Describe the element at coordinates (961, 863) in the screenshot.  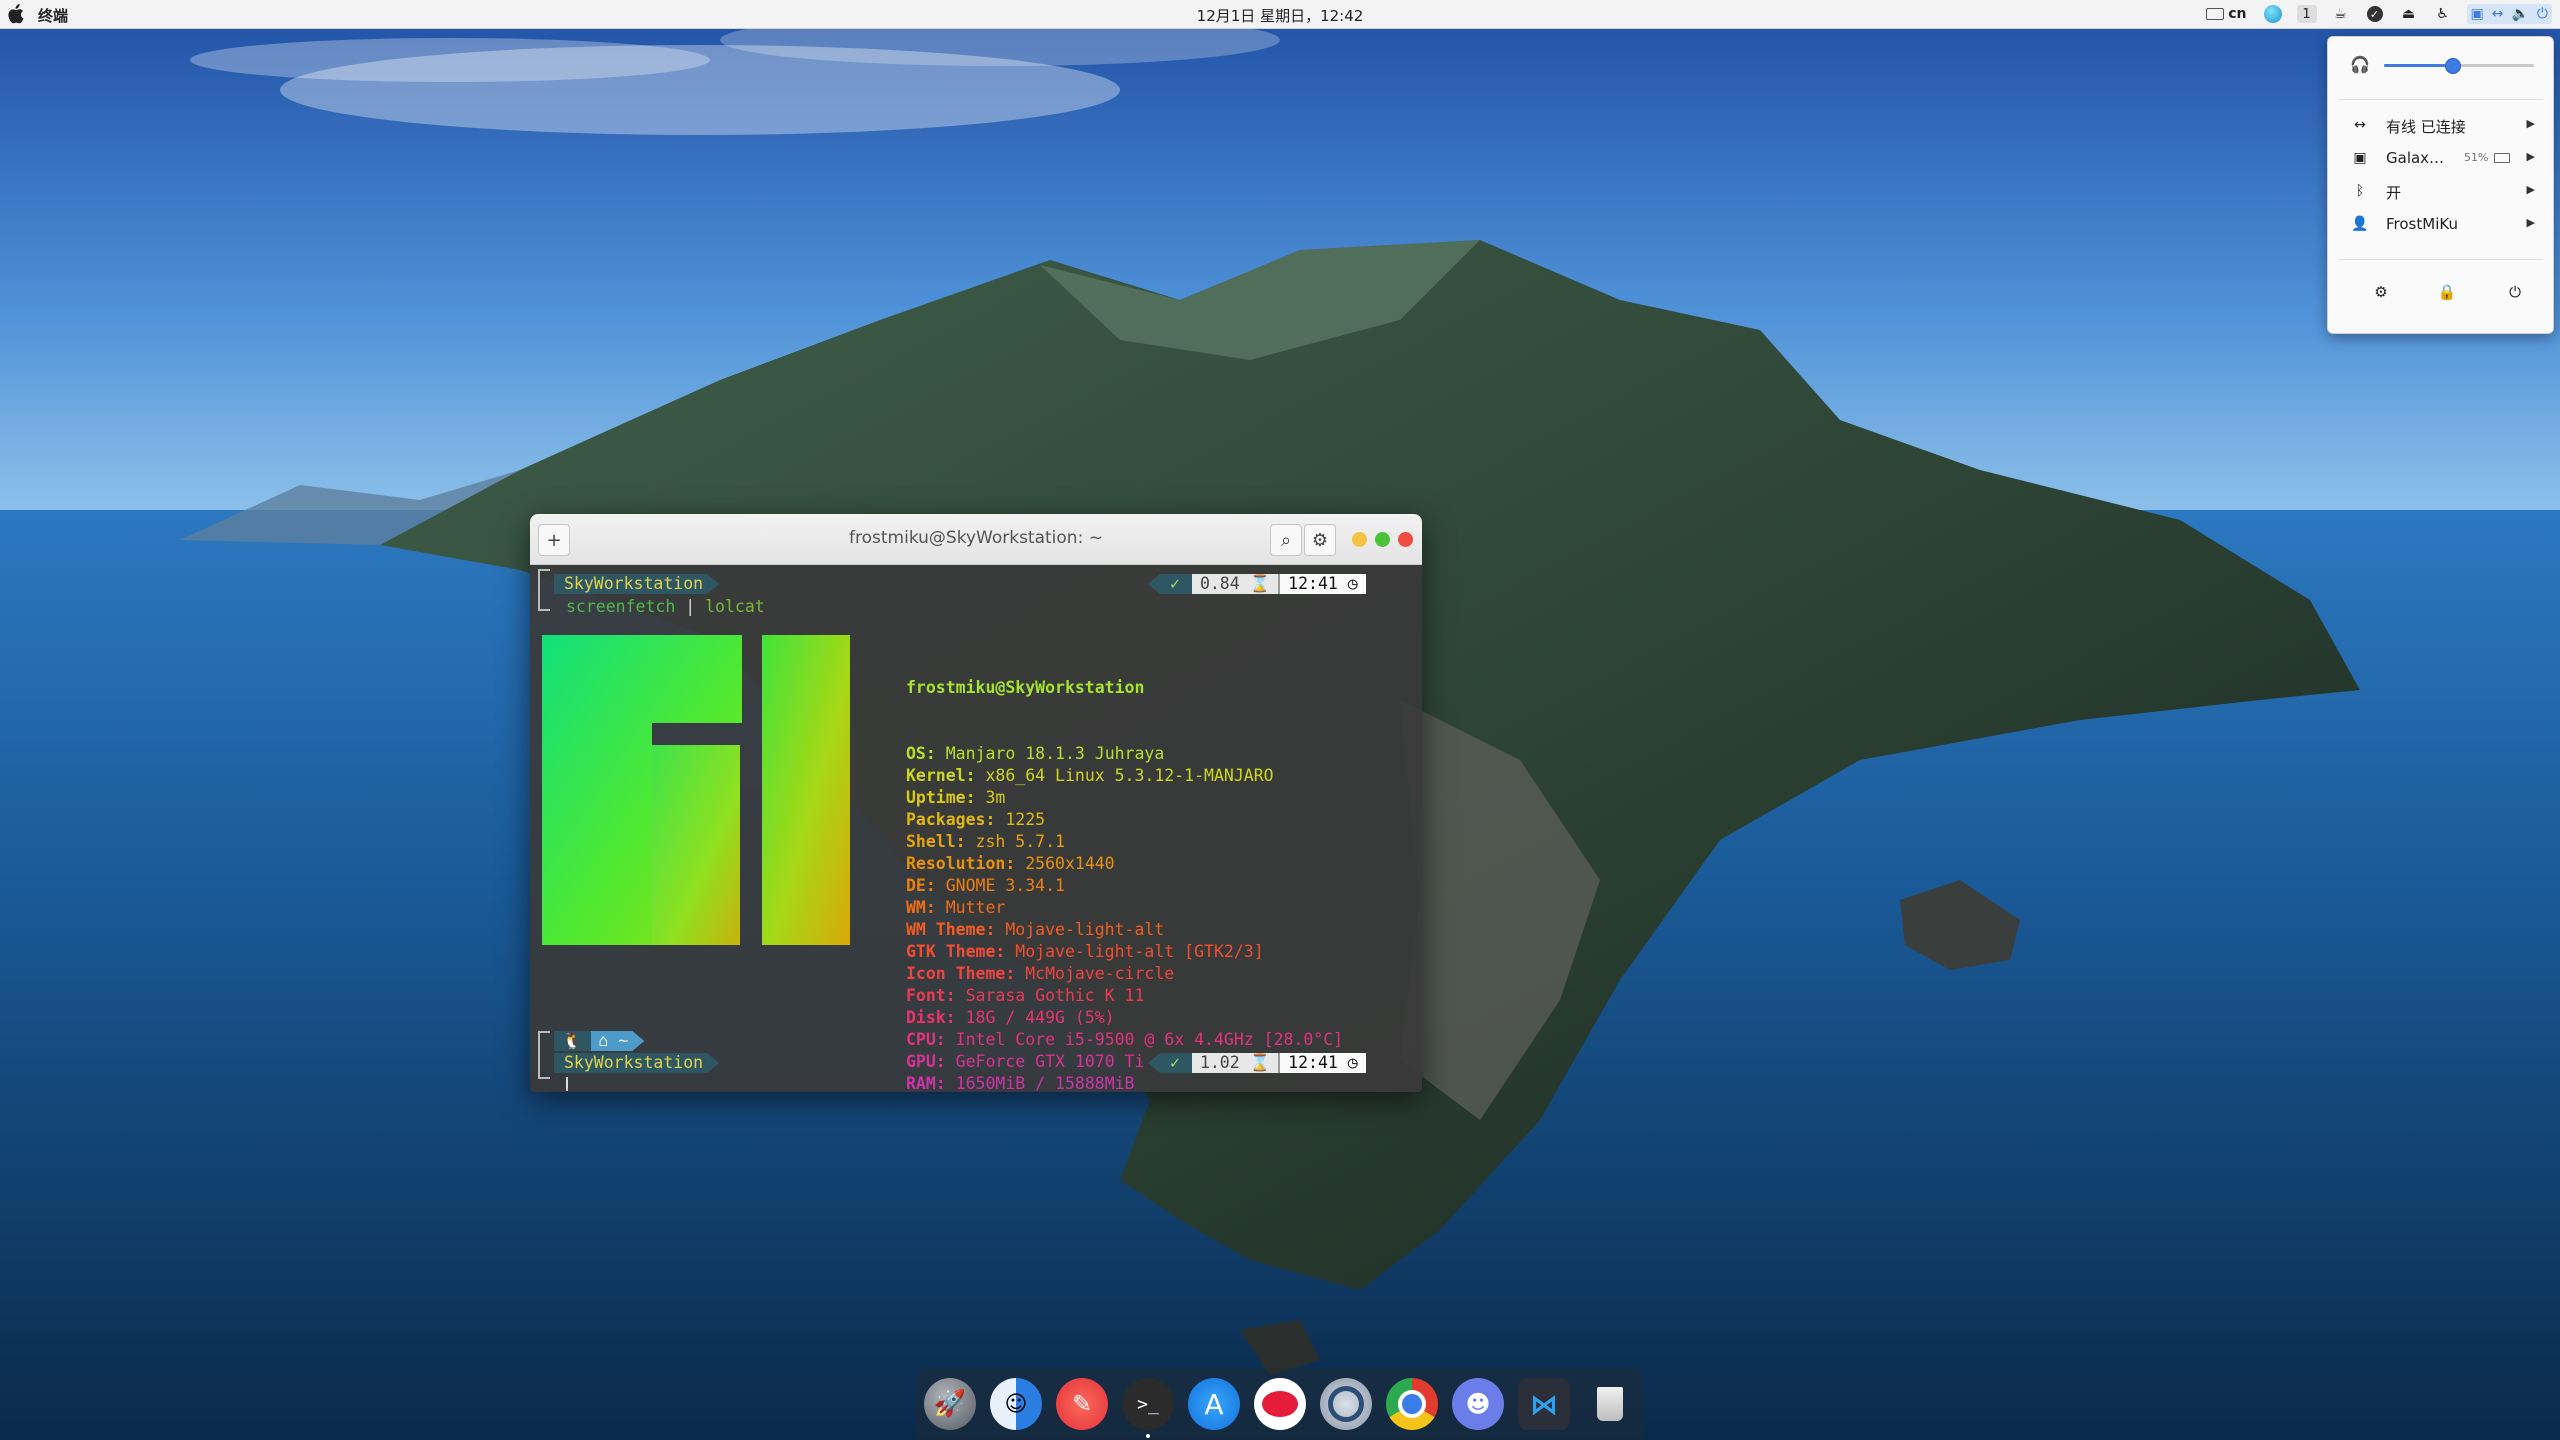
I see `info-key: Resolution:` at that location.